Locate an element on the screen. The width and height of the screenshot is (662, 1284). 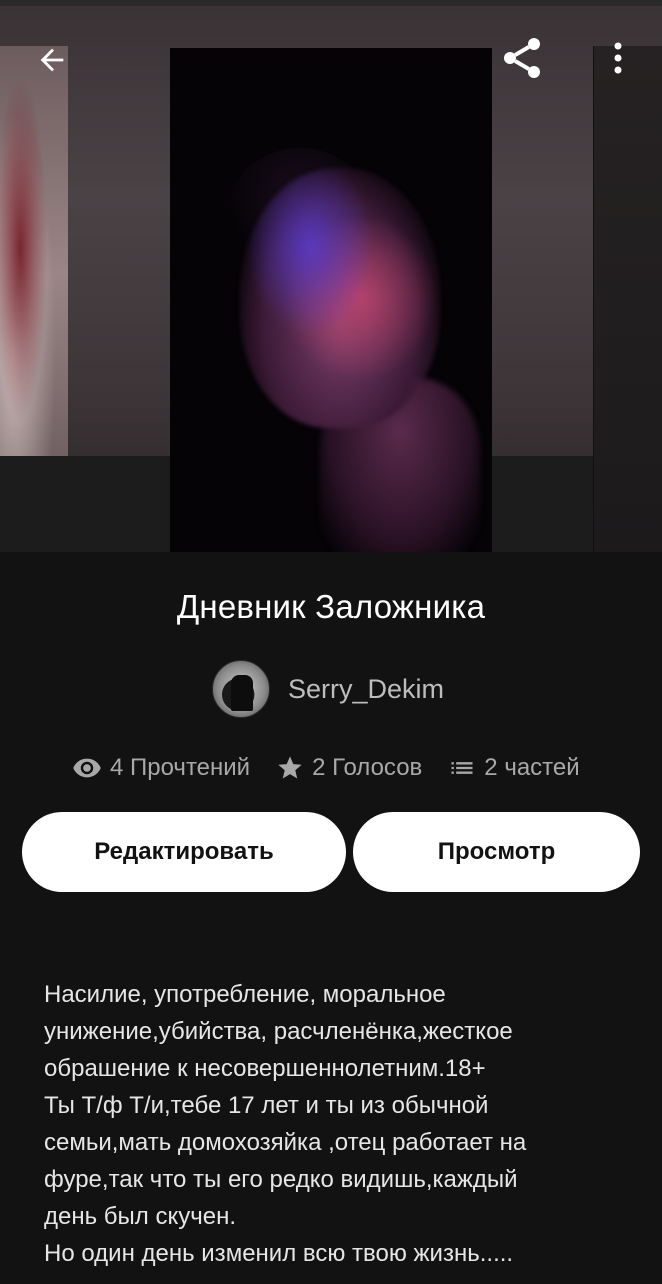
votes-stat: 2 Голосов is located at coordinates (349, 768).